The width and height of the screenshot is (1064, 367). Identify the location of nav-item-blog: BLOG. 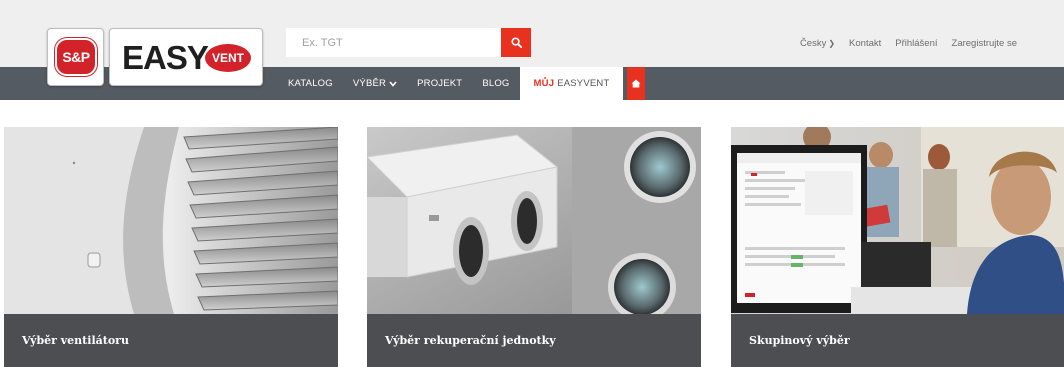
(495, 83).